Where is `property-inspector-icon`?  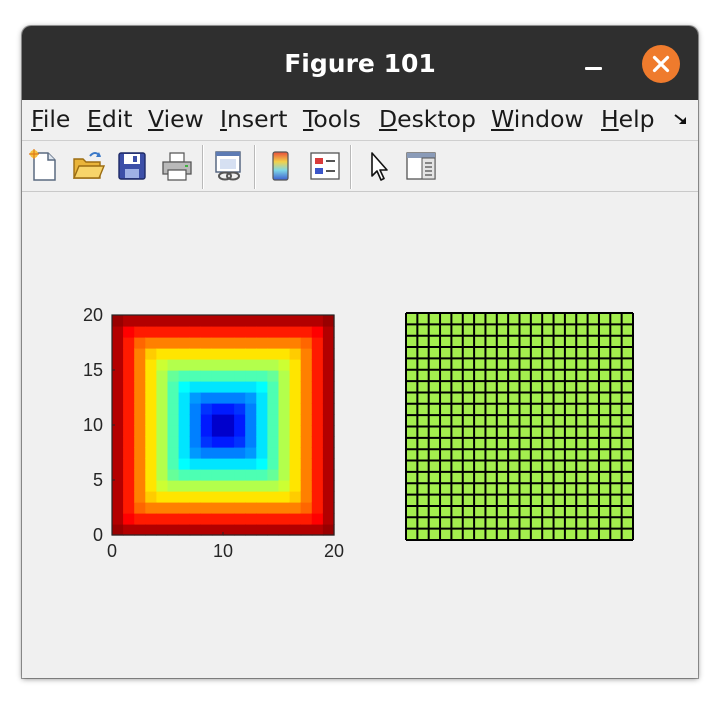
property-inspector-icon is located at coordinates (421, 166).